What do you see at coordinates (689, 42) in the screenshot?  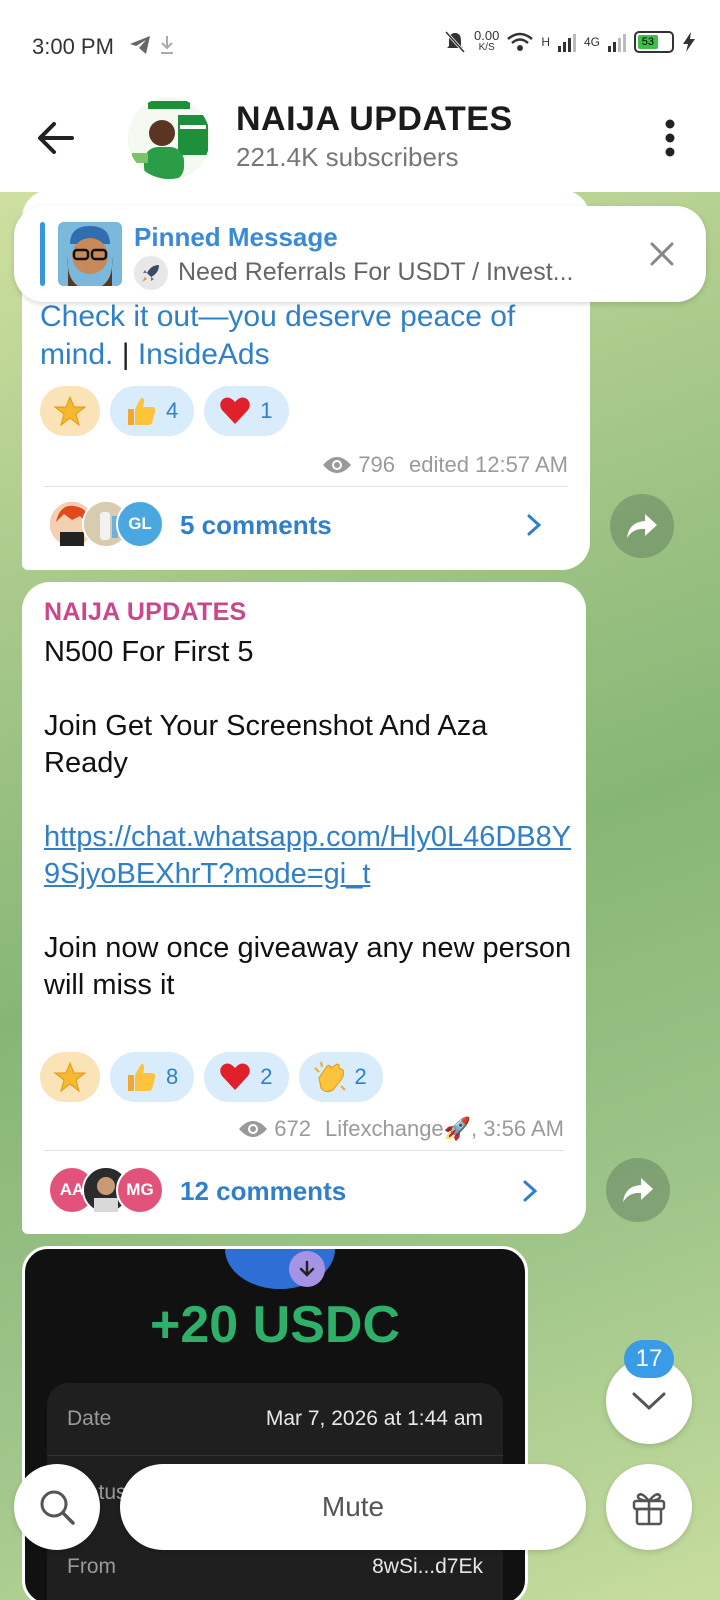 I see `charging-icon` at bounding box center [689, 42].